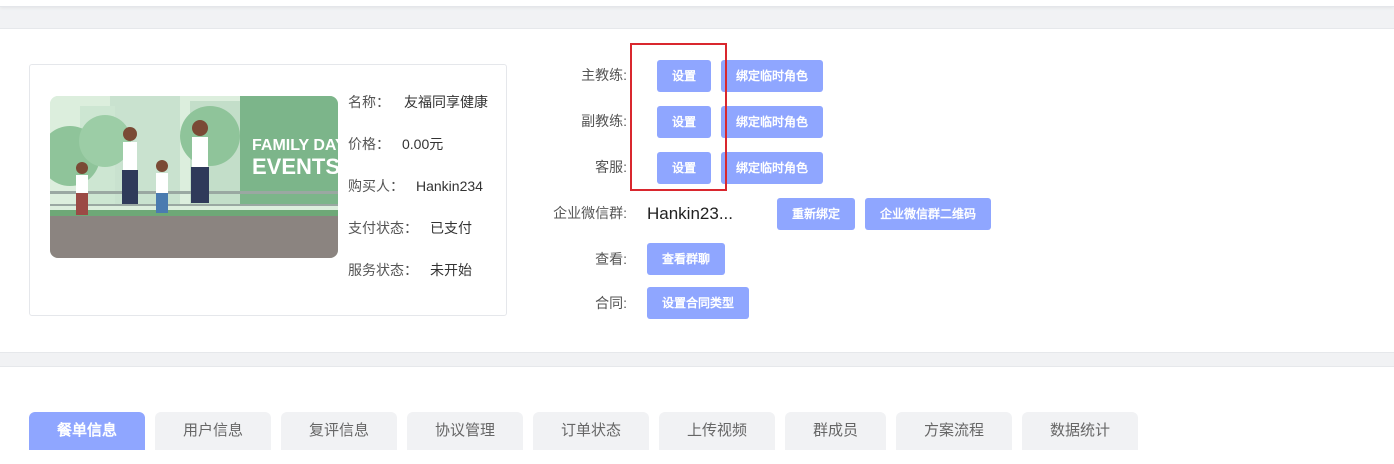  Describe the element at coordinates (591, 431) in the screenshot. I see `tab-order-status: 订单状态` at that location.